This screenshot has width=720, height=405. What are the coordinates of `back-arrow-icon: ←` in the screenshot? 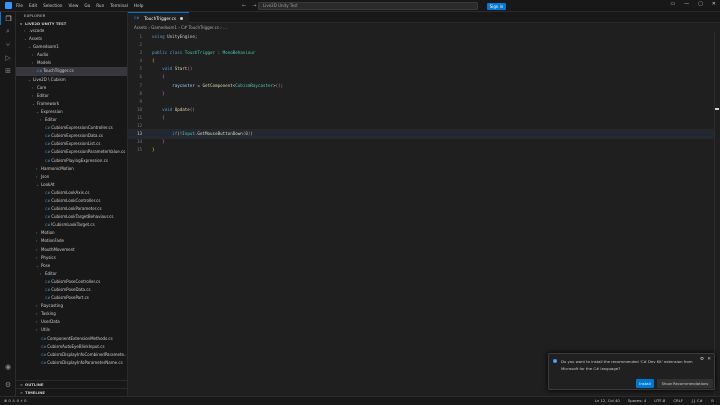 It's located at (244, 6).